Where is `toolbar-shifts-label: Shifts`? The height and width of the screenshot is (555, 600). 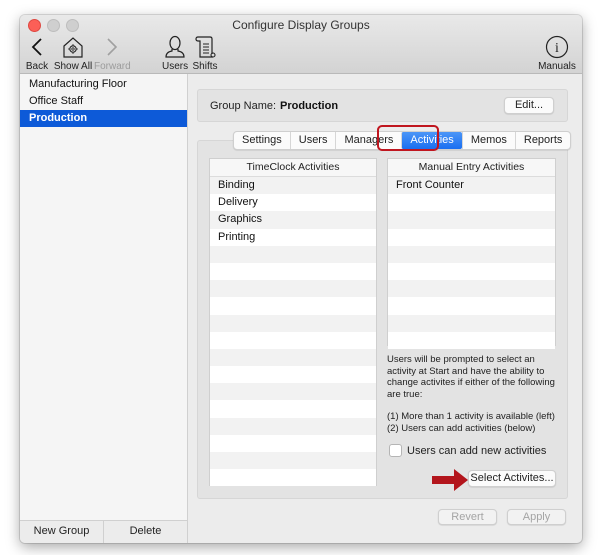
toolbar-shifts-label: Shifts is located at coordinates (205, 66).